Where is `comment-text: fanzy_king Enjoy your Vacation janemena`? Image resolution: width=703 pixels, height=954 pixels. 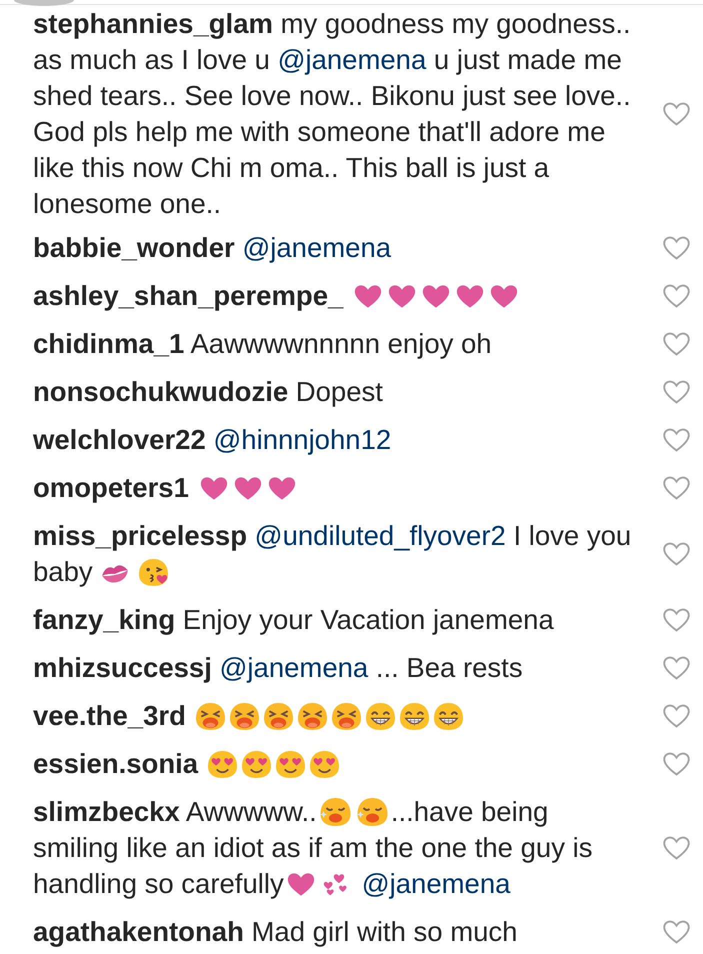 comment-text: fanzy_king Enjoy your Vacation janemena is located at coordinates (294, 620).